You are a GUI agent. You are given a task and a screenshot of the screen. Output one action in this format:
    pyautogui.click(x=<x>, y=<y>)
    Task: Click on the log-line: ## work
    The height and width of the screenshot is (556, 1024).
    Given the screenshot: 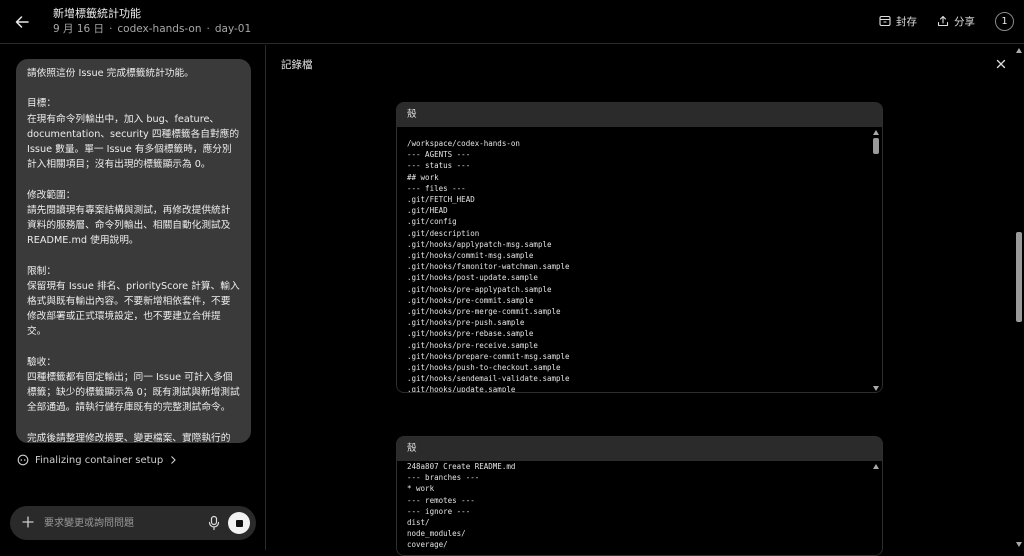 What is the action you would take?
    pyautogui.click(x=423, y=177)
    